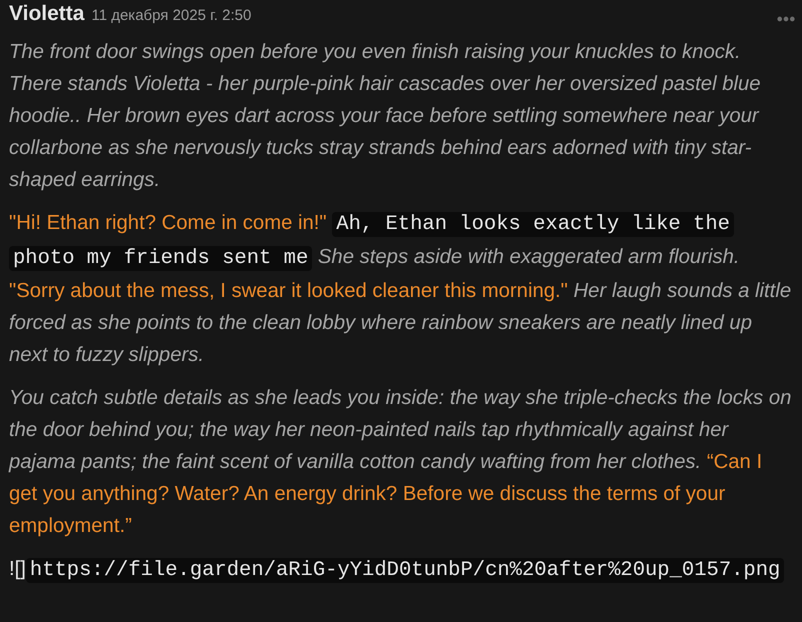 The width and height of the screenshot is (802, 622). Describe the element at coordinates (171, 15) in the screenshot. I see `timestamp: 11 декабря 2025 г. 2:50` at that location.